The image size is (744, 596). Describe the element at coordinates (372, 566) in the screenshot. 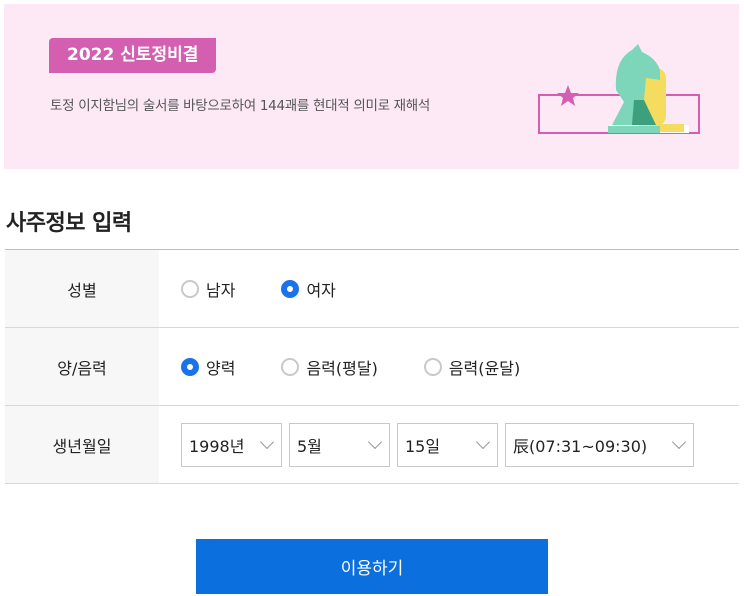

I see `submit-button: 이용하기` at that location.